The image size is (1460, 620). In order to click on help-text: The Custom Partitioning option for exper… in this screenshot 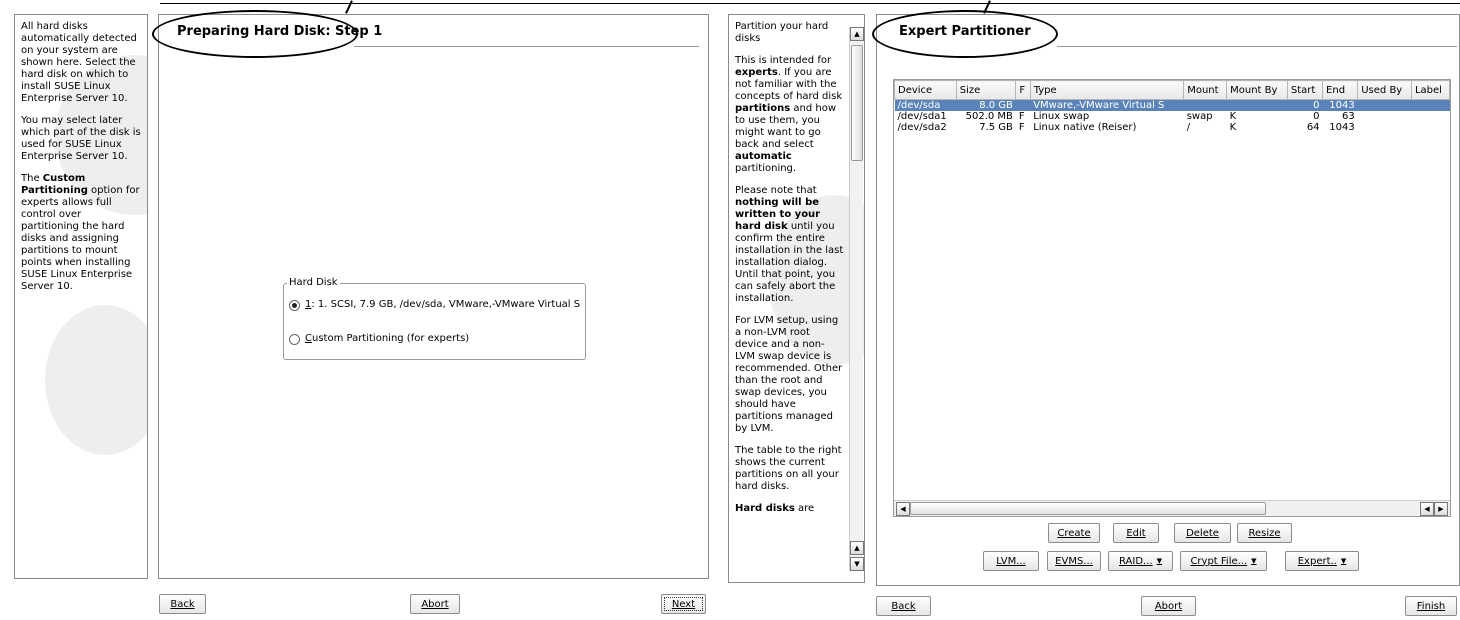, I will do `click(80, 232)`.